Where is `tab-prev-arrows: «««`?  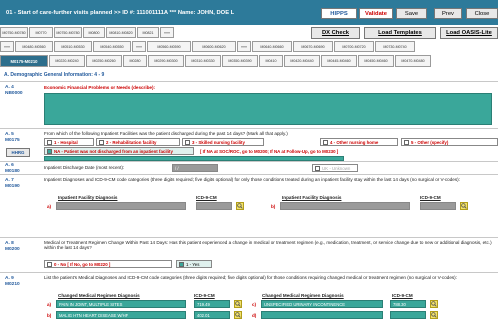
tab-prev-arrows: ««« is located at coordinates (7, 46).